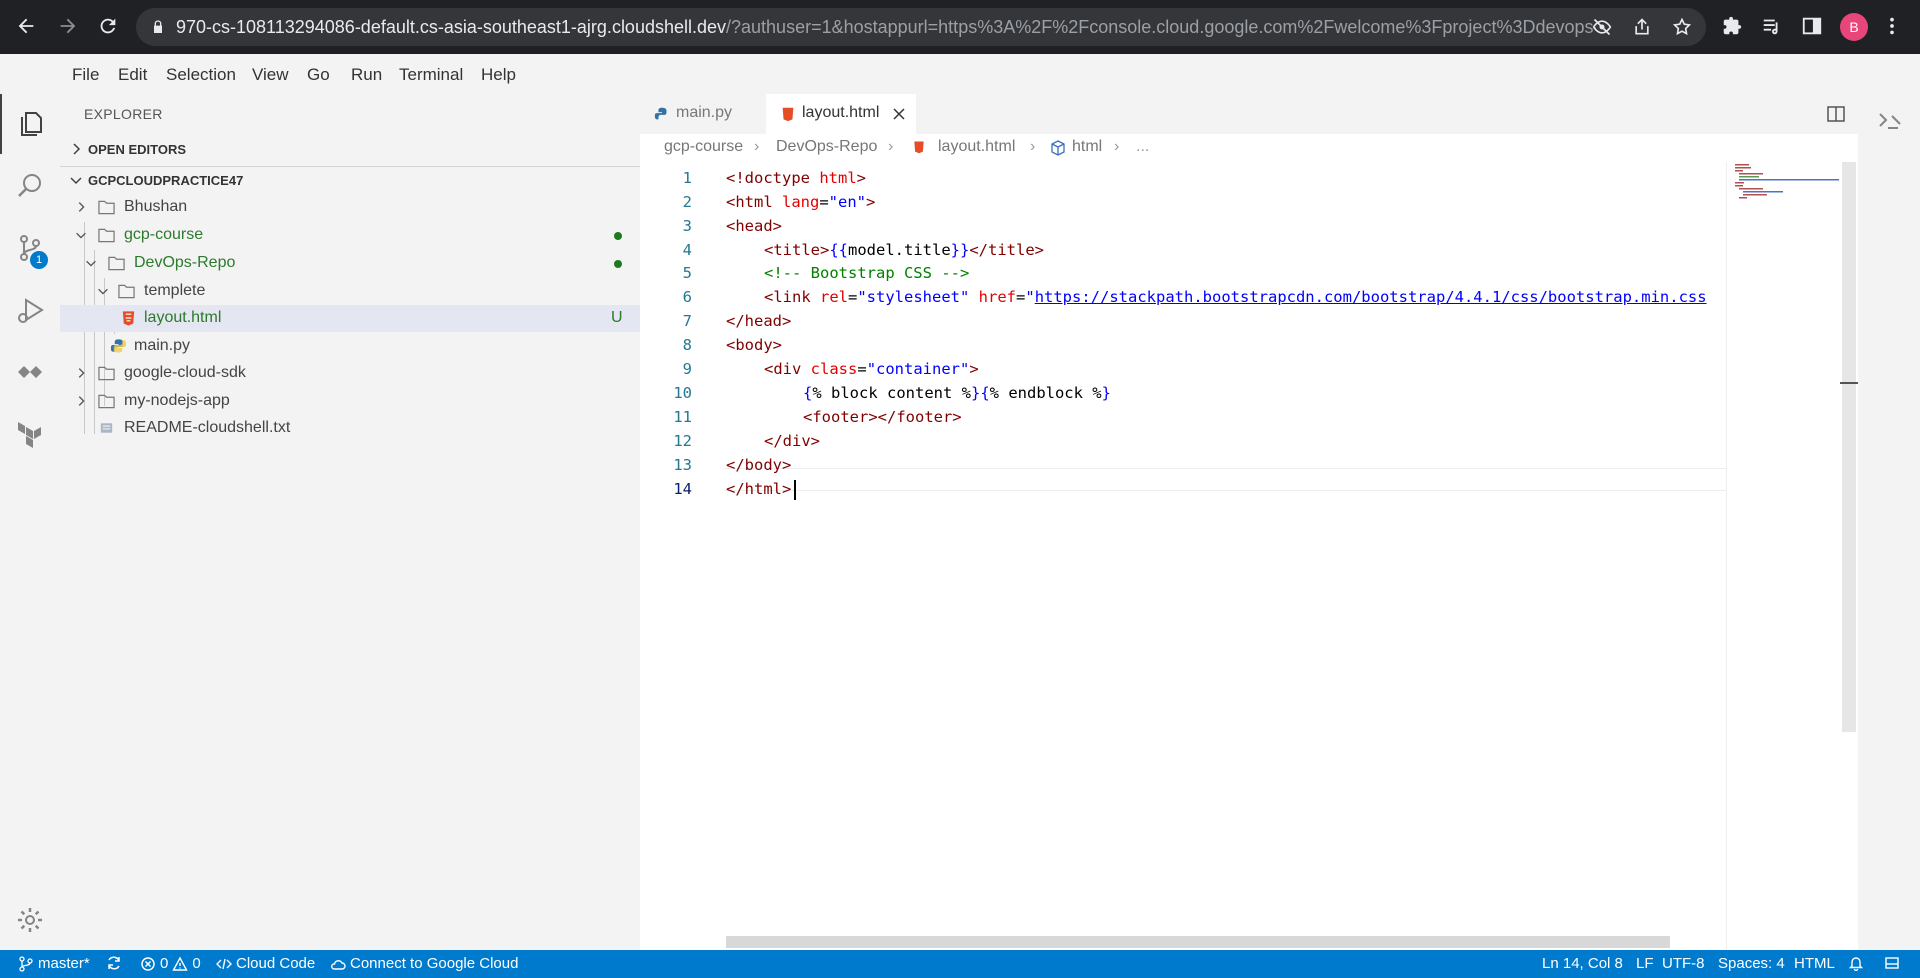 This screenshot has height=978, width=1920. I want to click on tree-item-readme: README-cloudshell.txt, so click(350, 428).